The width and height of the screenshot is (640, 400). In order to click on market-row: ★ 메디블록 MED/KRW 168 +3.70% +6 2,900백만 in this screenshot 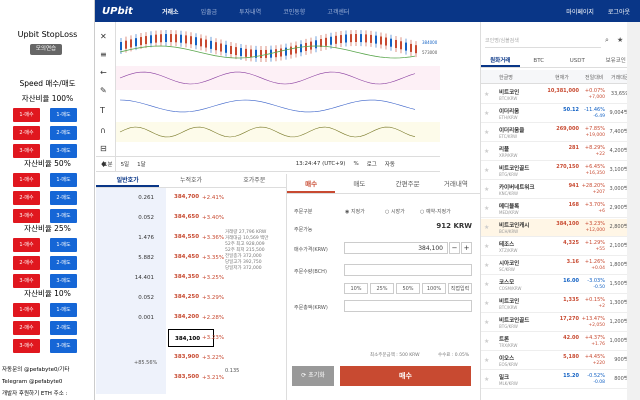, I will do `click(558, 209)`.